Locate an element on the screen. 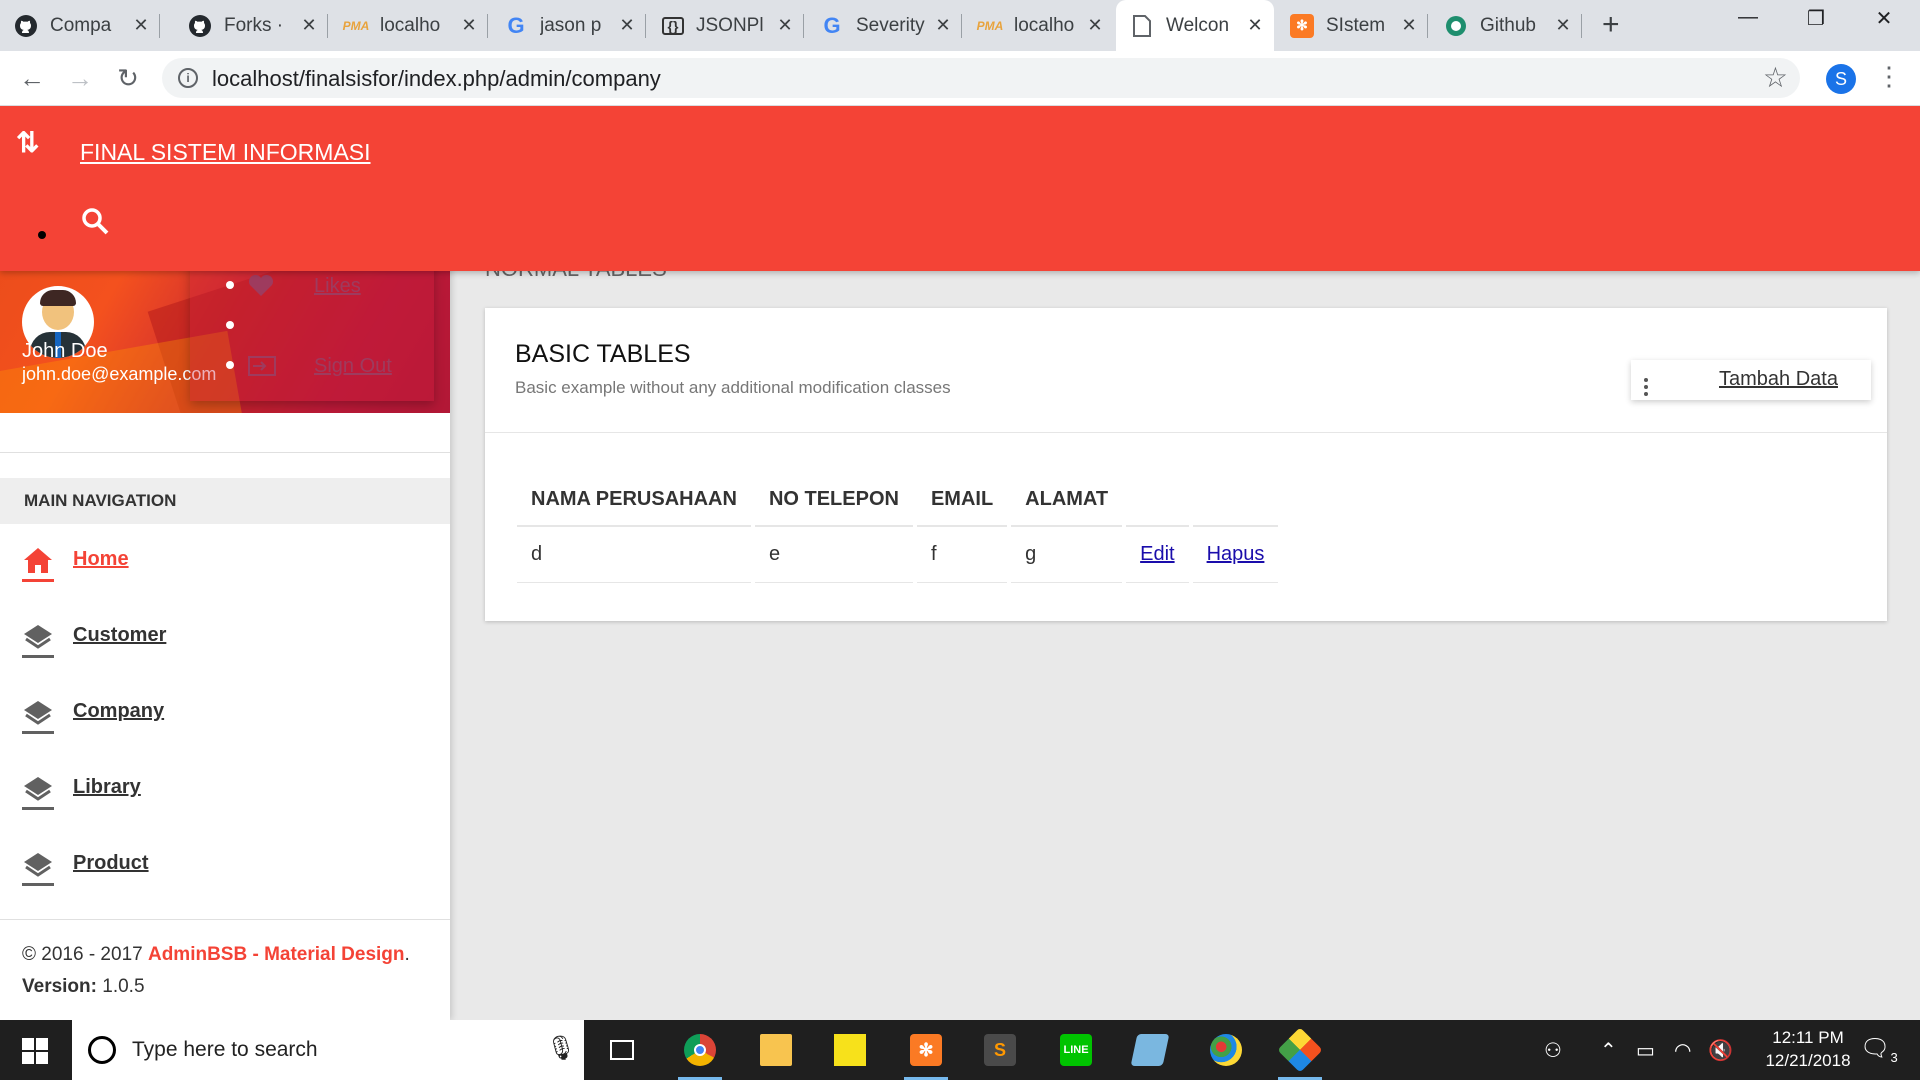  tab-title: Github is located at coordinates (1508, 25).